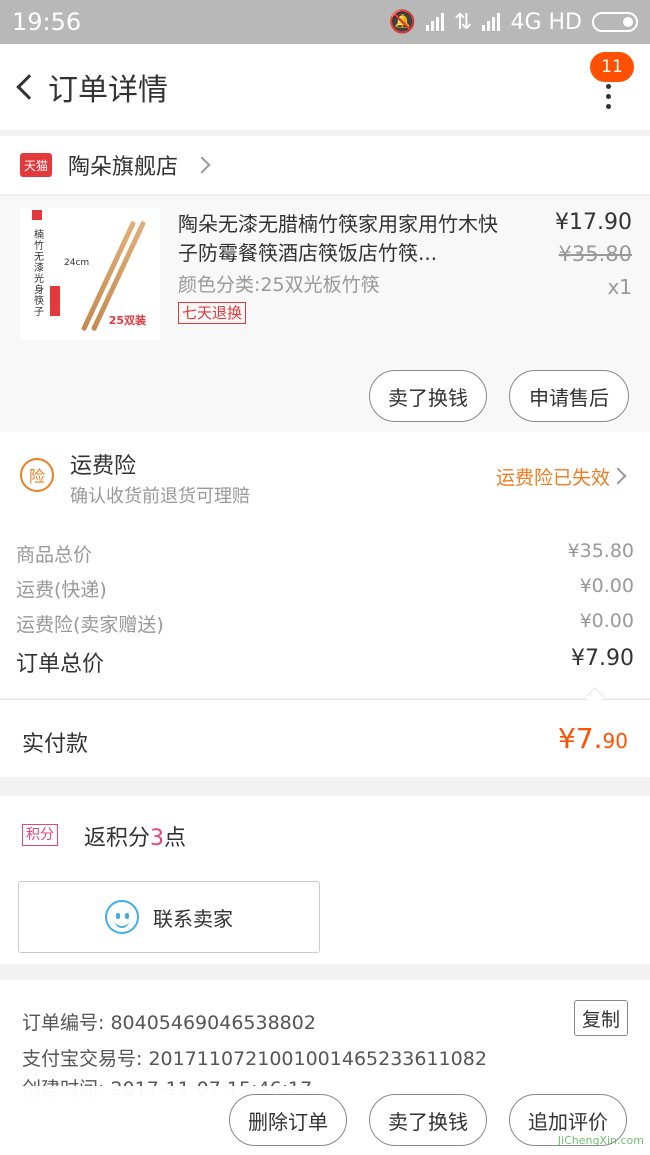 The image size is (650, 1155). I want to click on back-arrow-icon, so click(29, 87).